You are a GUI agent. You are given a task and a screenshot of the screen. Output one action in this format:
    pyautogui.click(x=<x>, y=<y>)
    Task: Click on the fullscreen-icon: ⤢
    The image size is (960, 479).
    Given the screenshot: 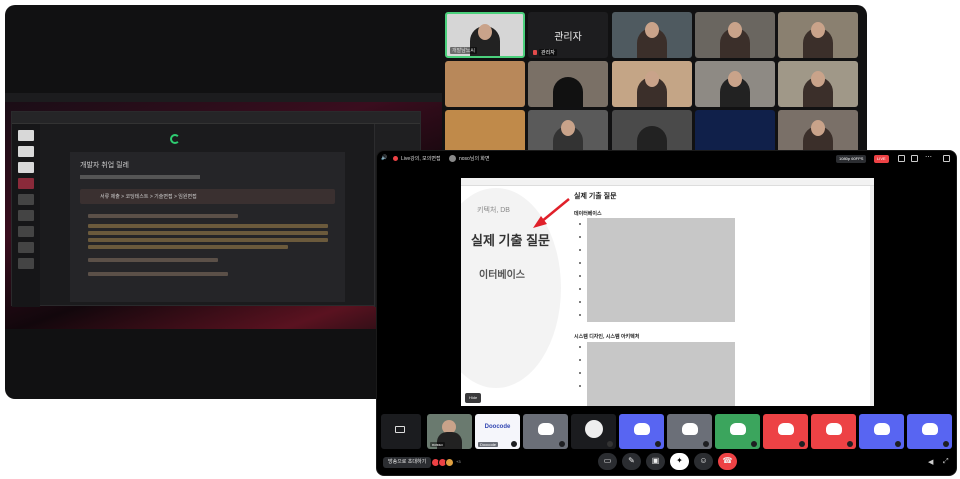 What is the action you would take?
    pyautogui.click(x=946, y=462)
    